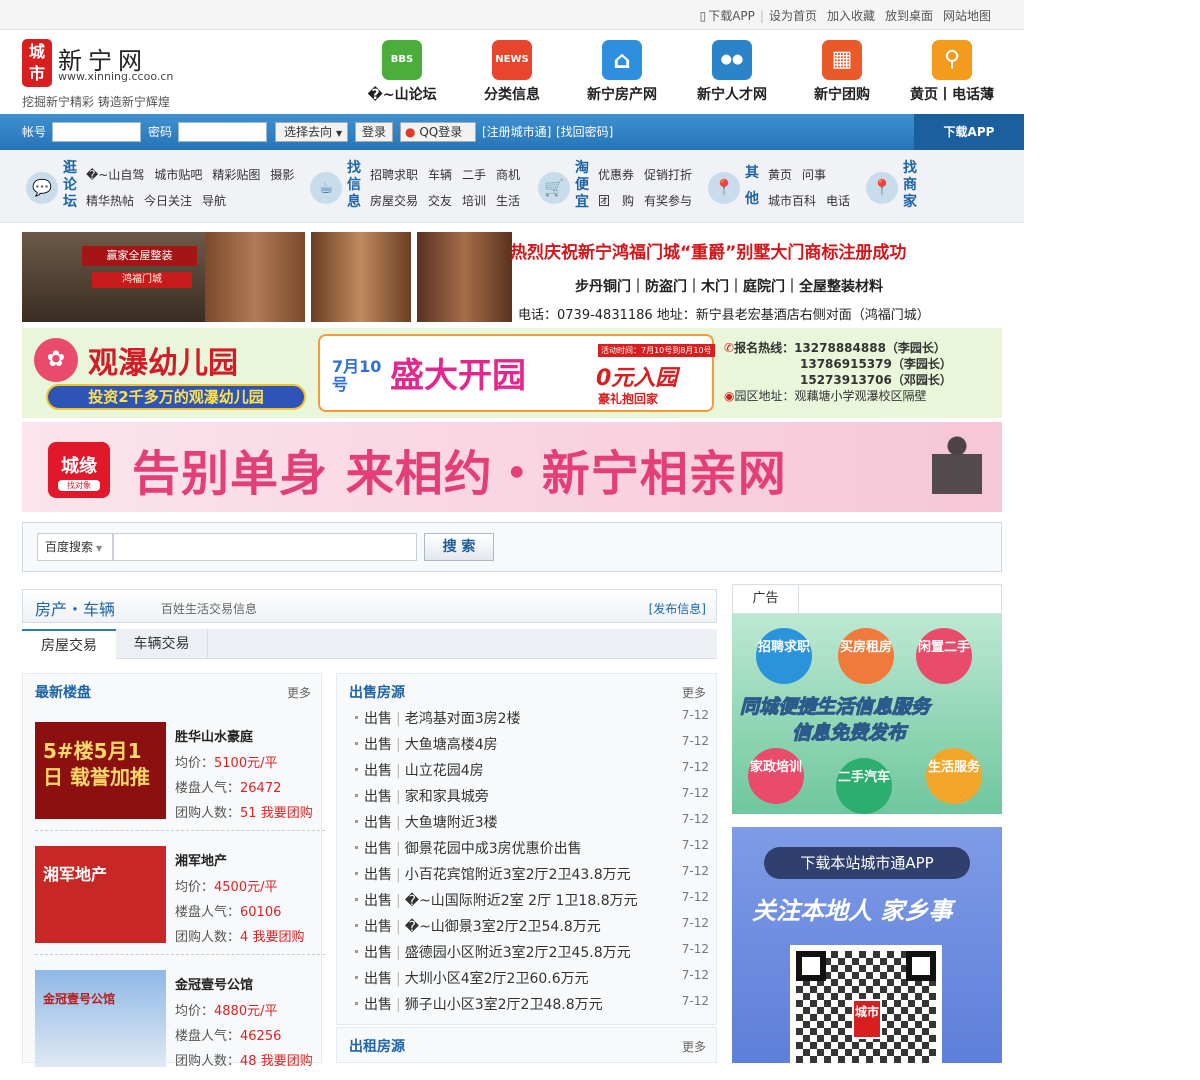  Describe the element at coordinates (374, 132) in the screenshot. I see `login-button: 登录` at that location.